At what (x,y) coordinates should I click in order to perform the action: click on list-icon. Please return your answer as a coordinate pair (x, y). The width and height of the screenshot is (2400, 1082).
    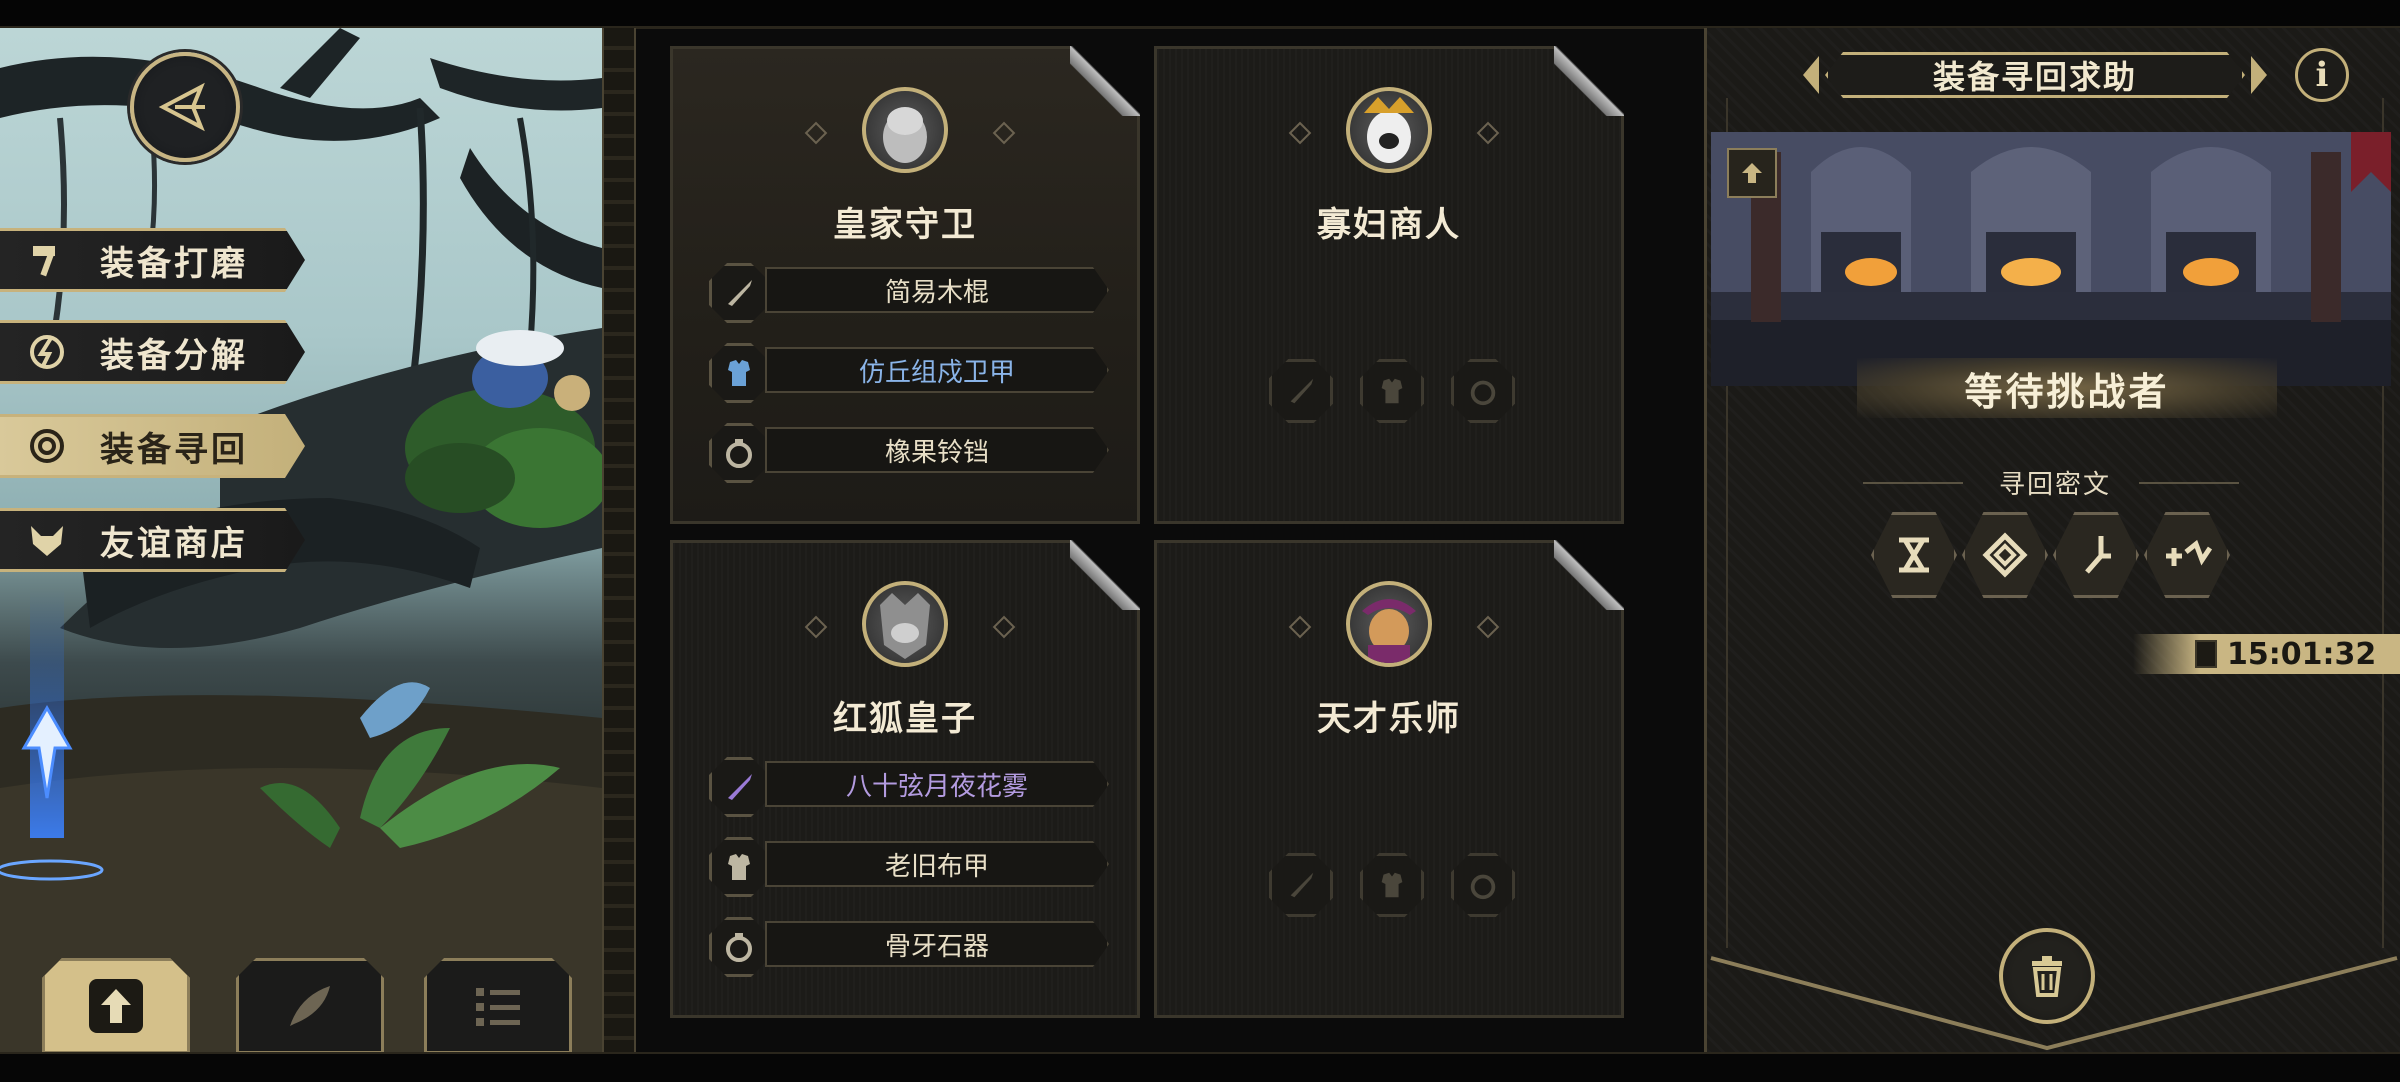
    Looking at the image, I should click on (498, 1007).